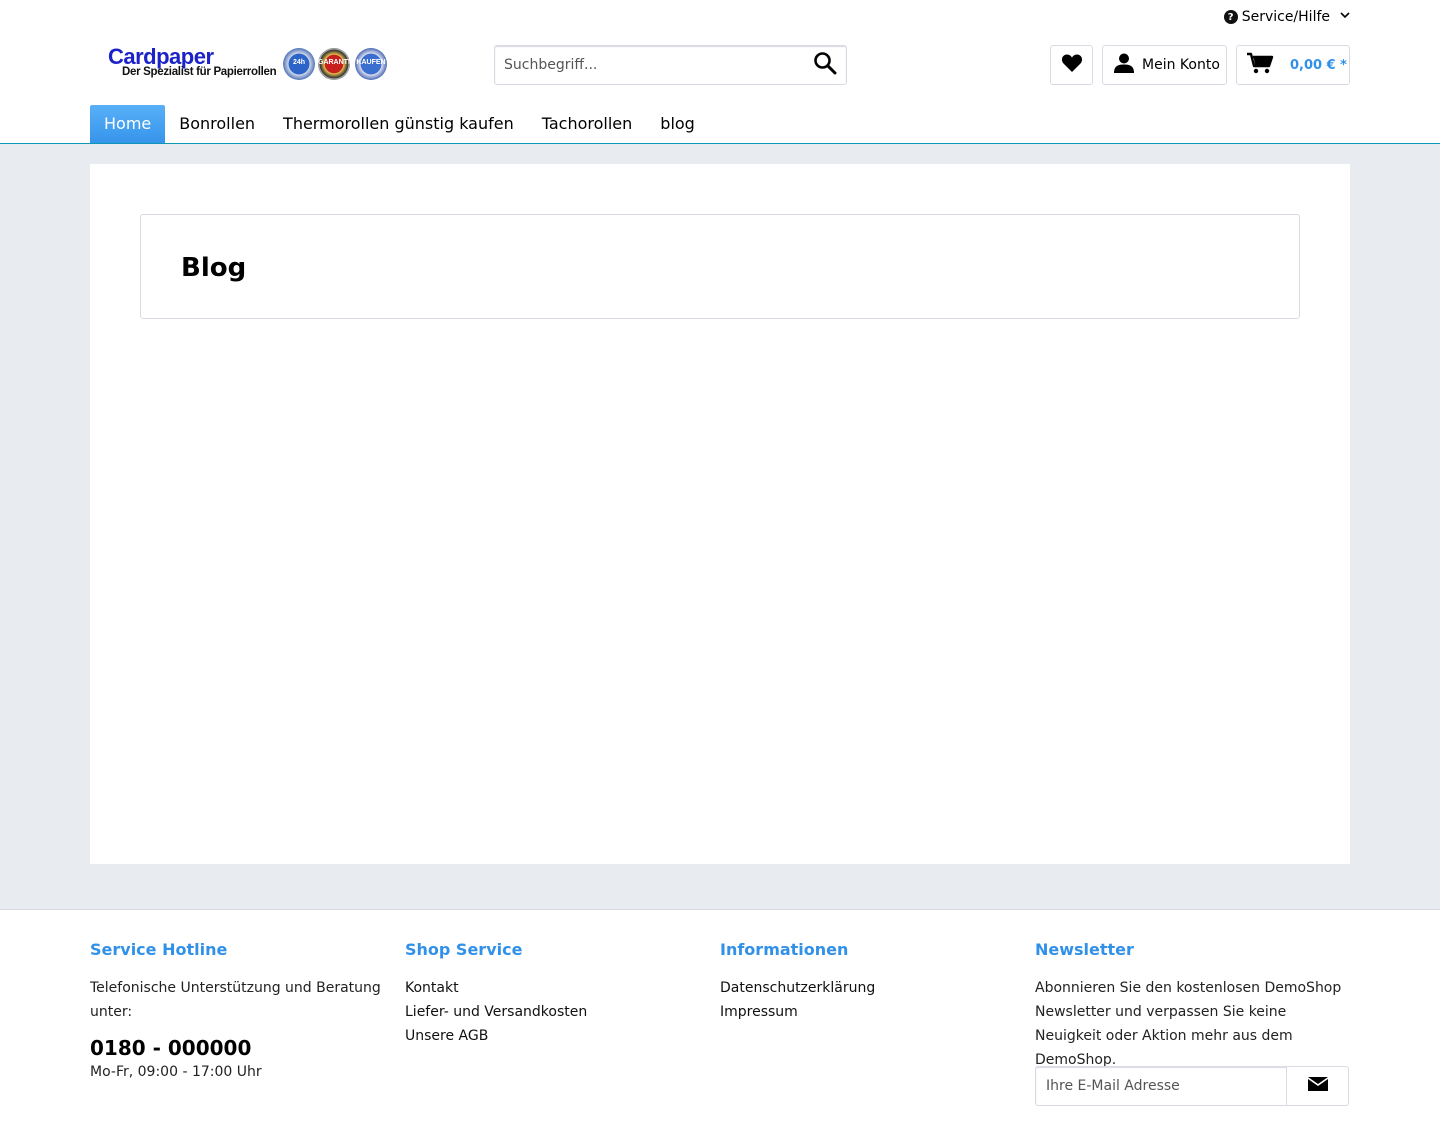  I want to click on hotline-hours: Mo-Fr, 09:00 - 17:00 Uhr, so click(176, 1072).